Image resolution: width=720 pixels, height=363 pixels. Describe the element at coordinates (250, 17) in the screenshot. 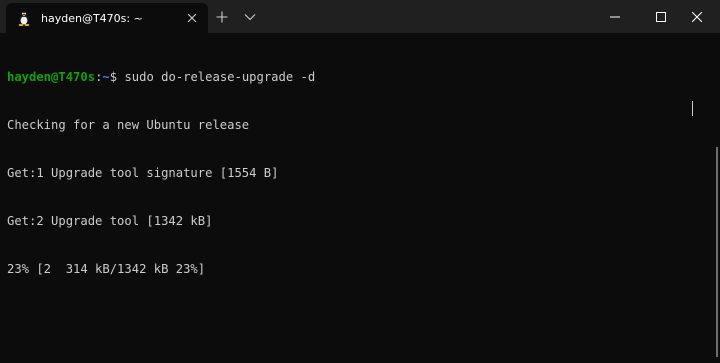

I see `chevron-down-icon` at that location.